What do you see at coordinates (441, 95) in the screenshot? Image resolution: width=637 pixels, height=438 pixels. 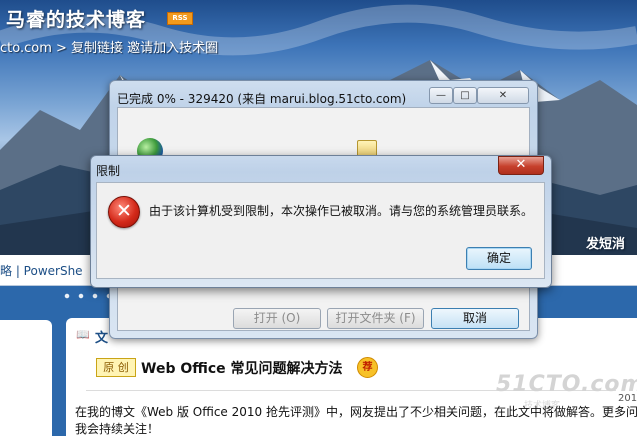 I see `minimize-button: —` at bounding box center [441, 95].